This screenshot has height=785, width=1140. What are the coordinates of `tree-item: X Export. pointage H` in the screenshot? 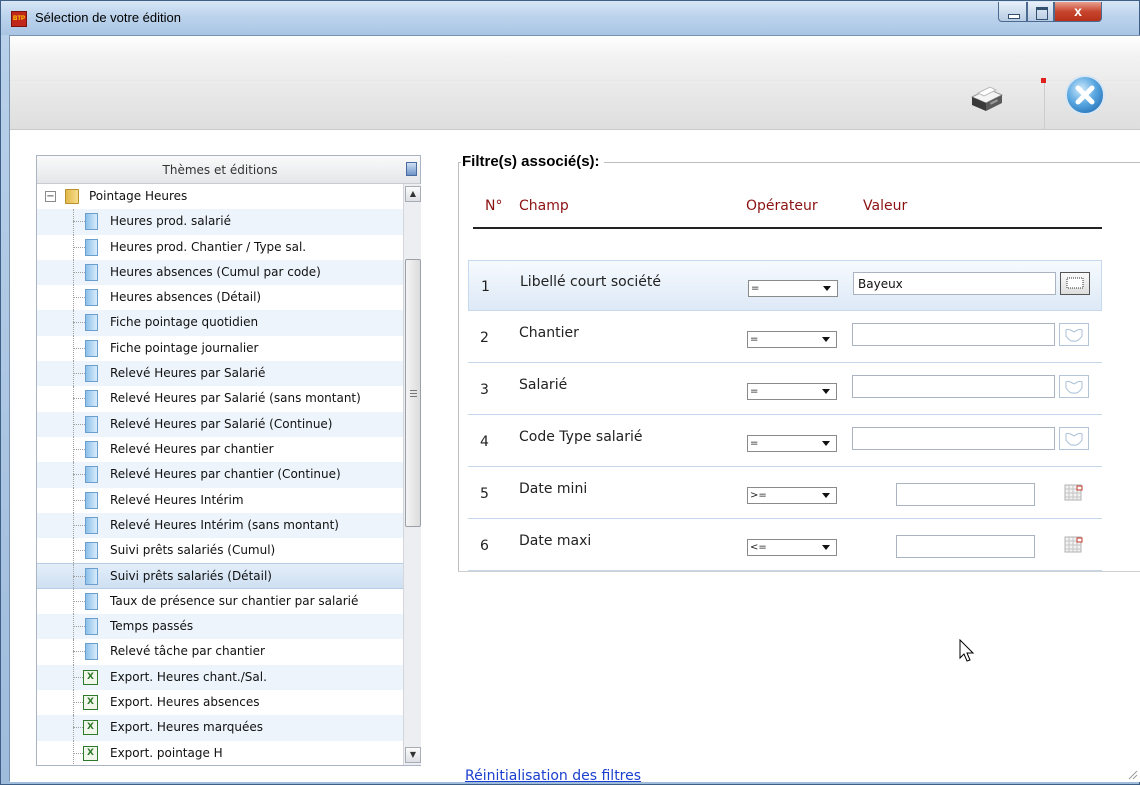 It's located at (220, 752).